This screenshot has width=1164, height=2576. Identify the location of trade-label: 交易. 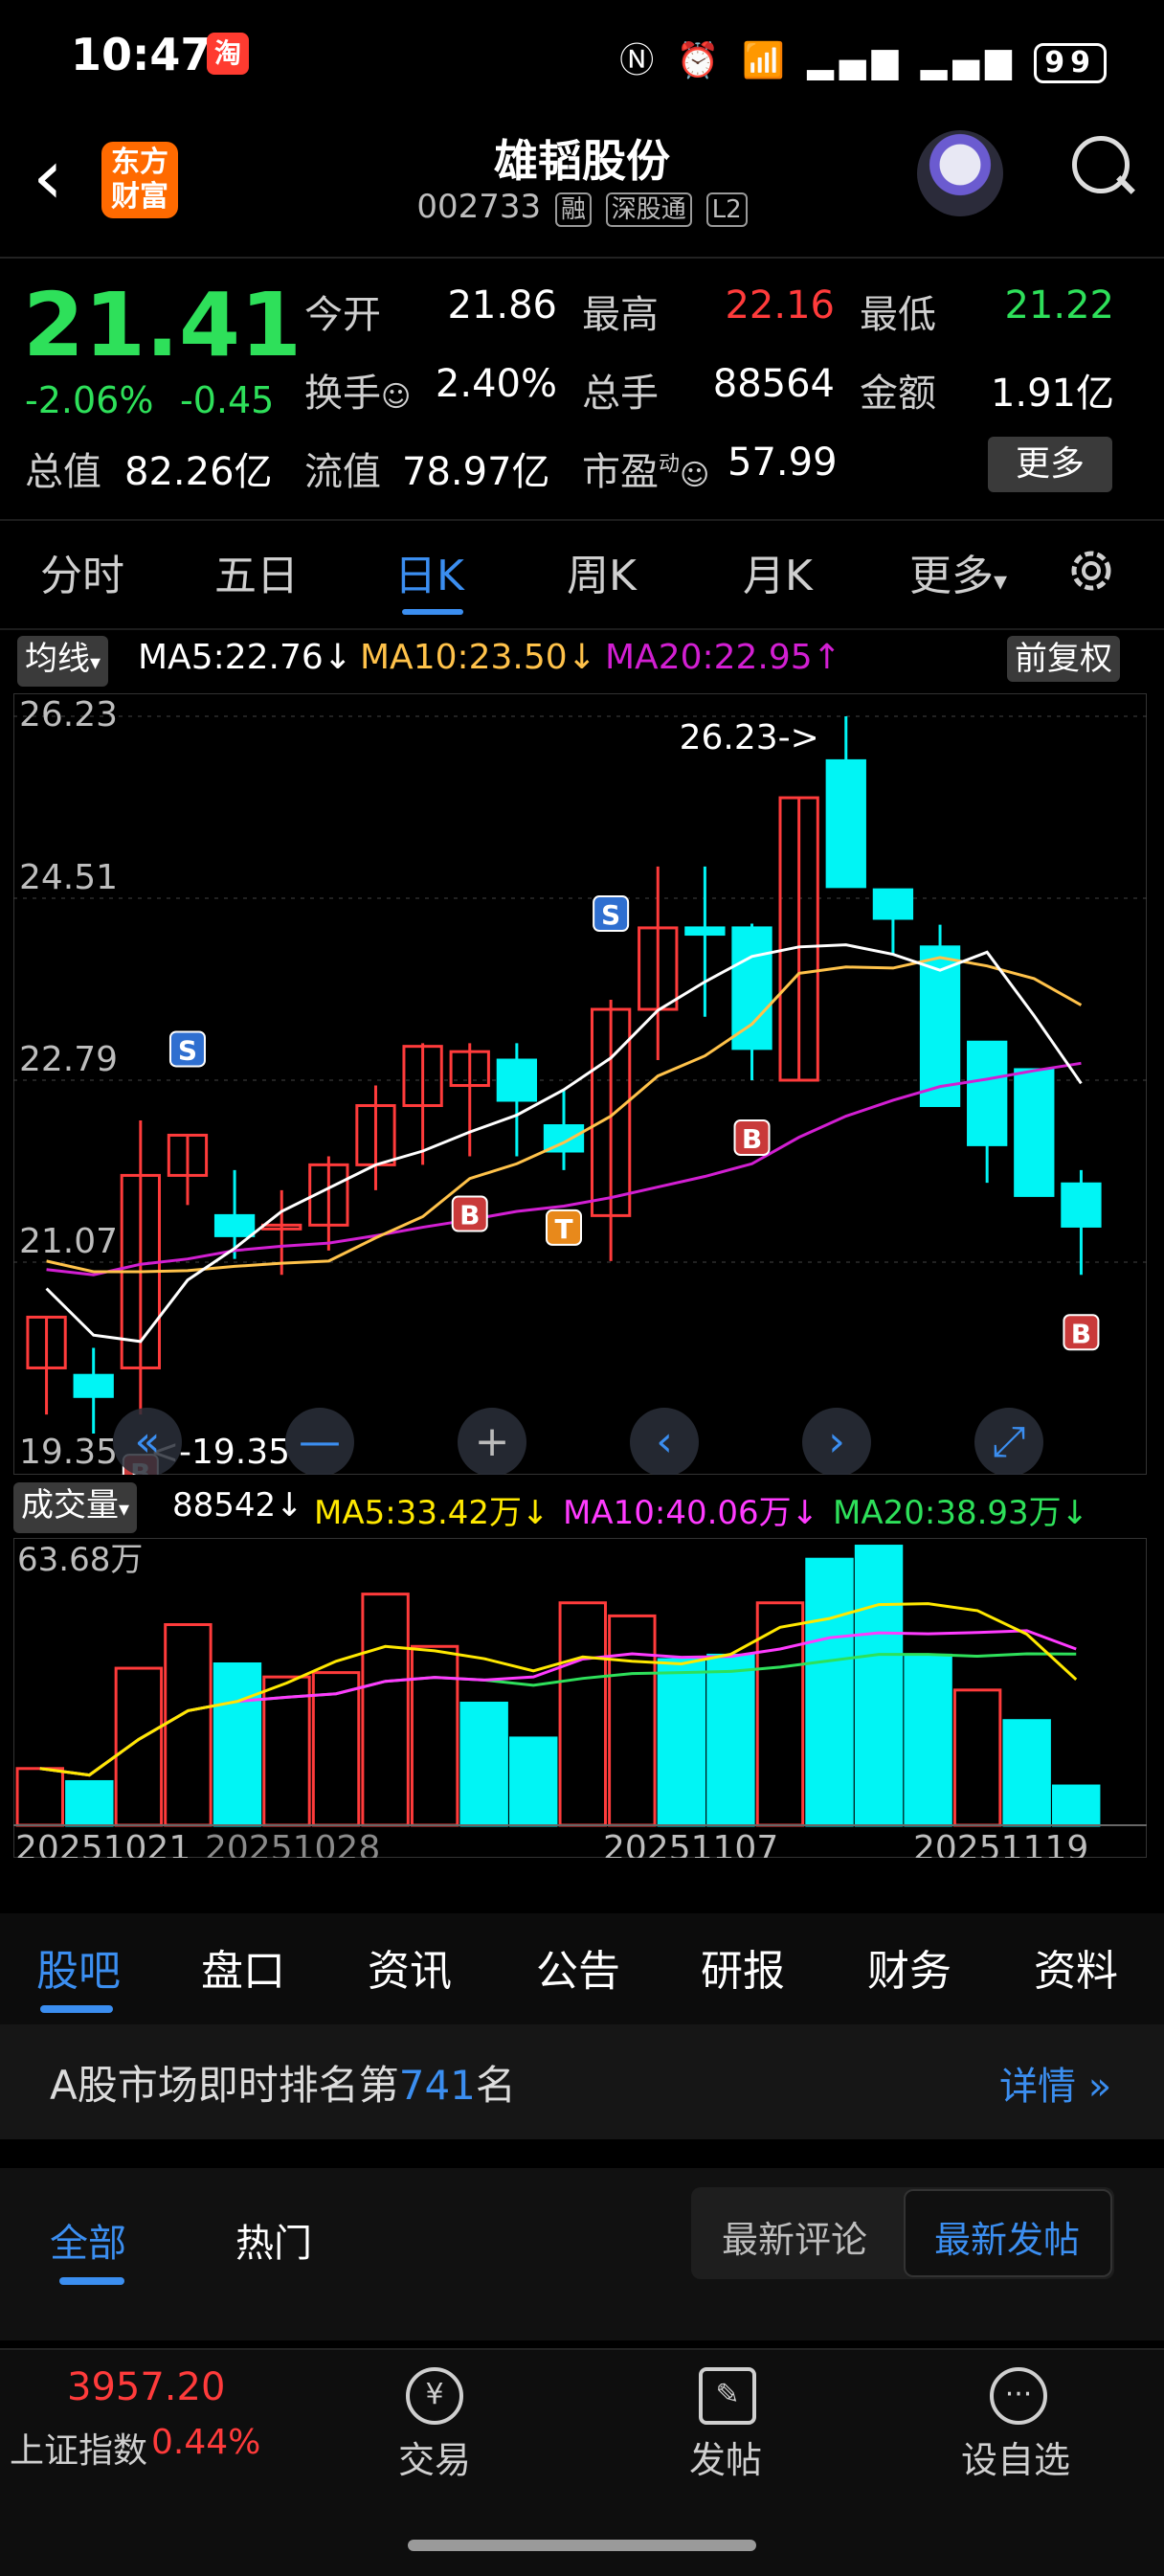
(434, 2456).